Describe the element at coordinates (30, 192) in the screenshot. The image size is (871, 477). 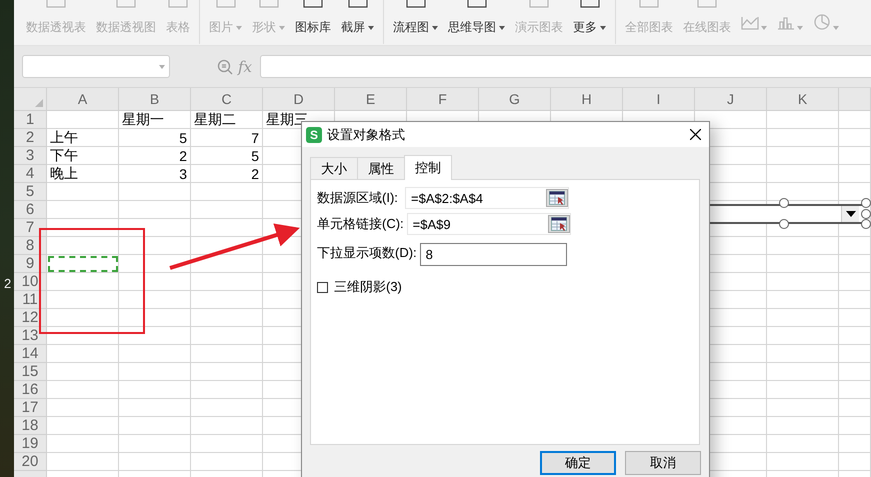
I see `row-header: 5` at that location.